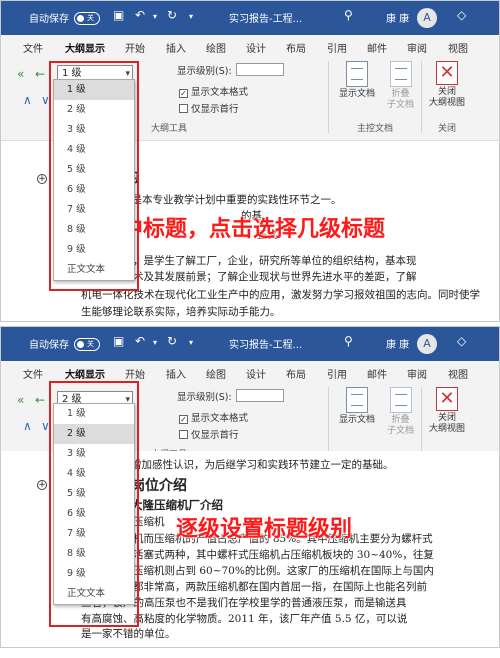 Image resolution: width=500 pixels, height=658 pixels. Describe the element at coordinates (375, 129) in the screenshot. I see `group-label-master-document: 主控文档` at that location.